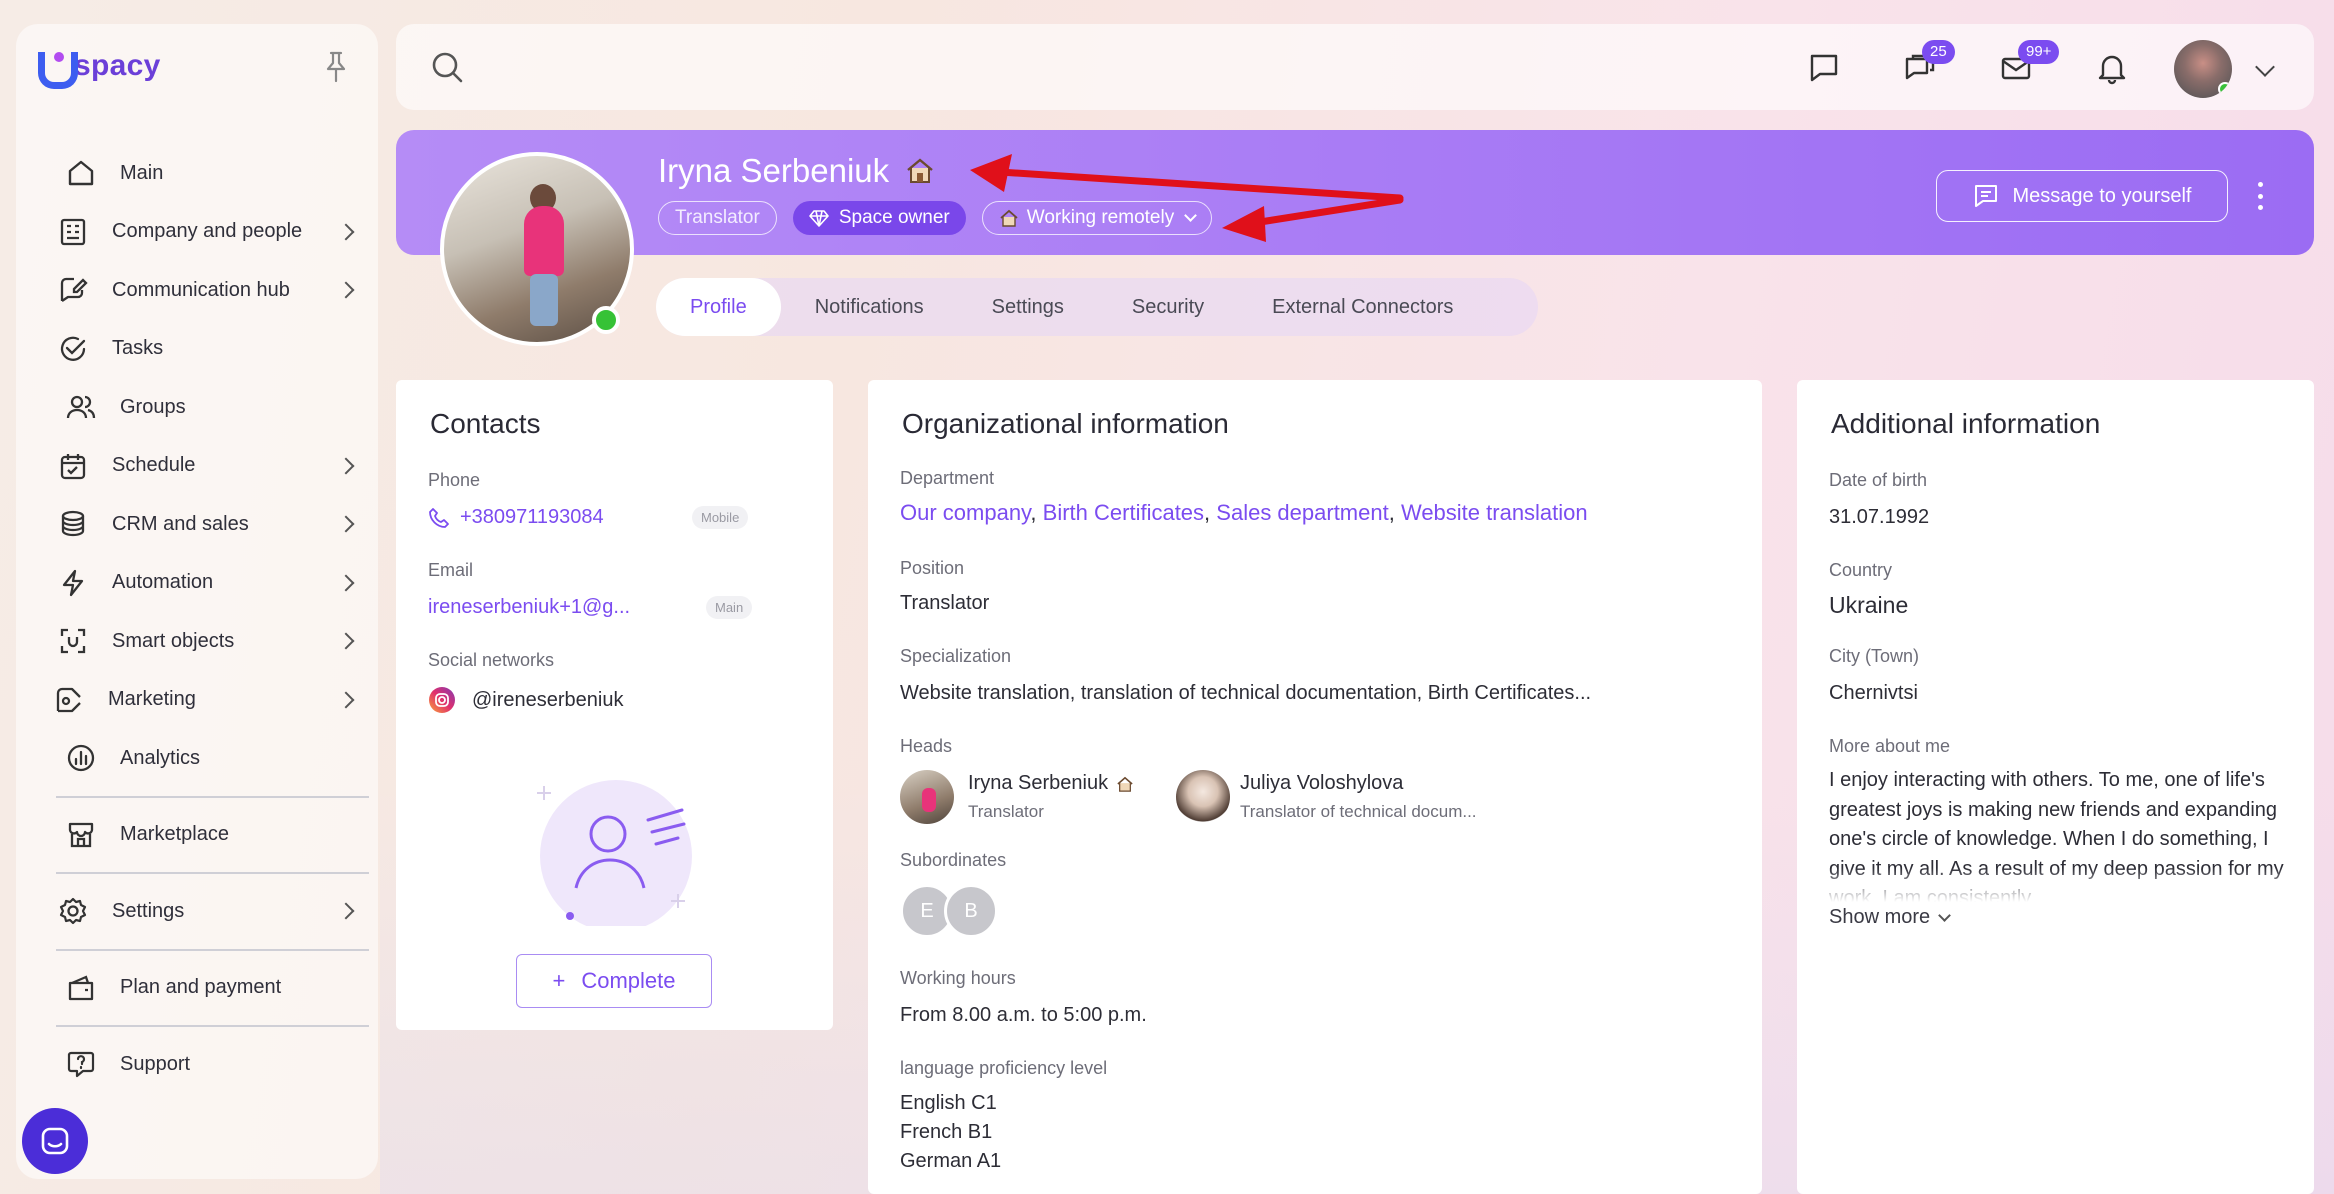  I want to click on sidebar-item-automation: Automation, so click(197, 583).